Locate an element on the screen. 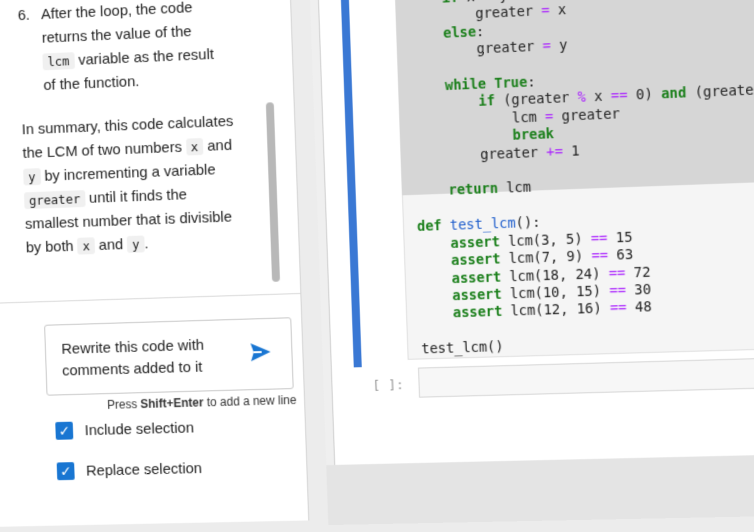 This screenshot has width=754, height=532. include-selection-label: Include selection is located at coordinates (139, 429).